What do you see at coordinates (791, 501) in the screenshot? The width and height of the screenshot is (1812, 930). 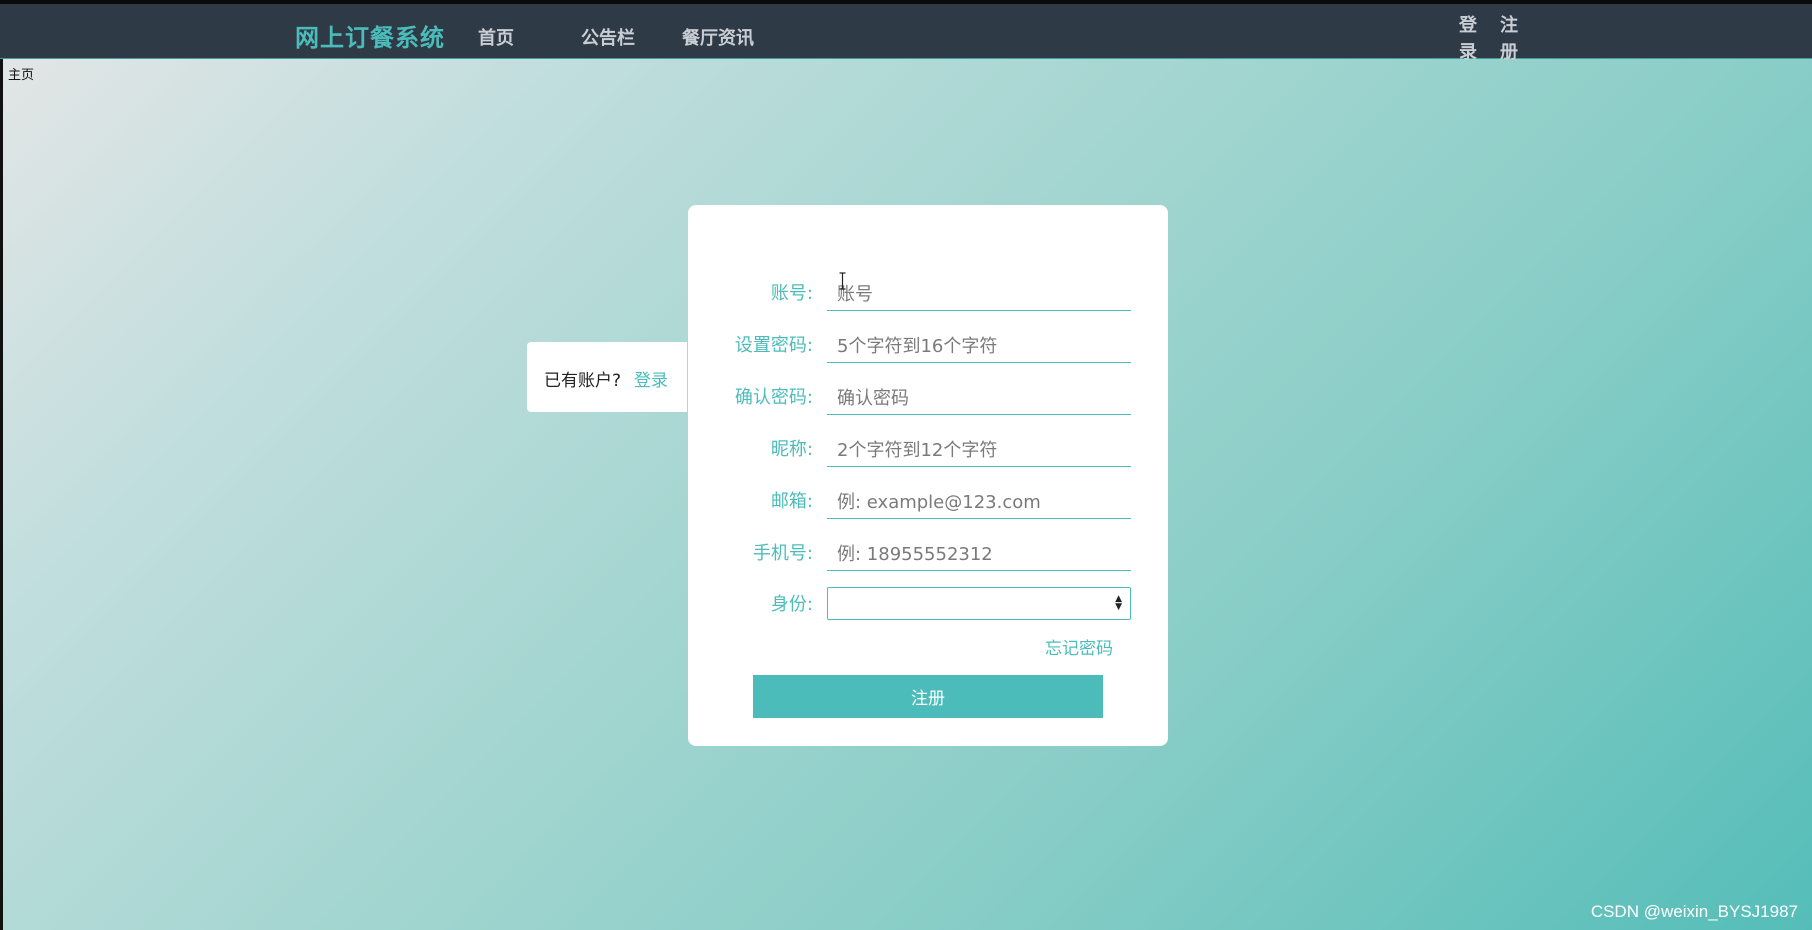 I see `email-label: 邮箱:` at bounding box center [791, 501].